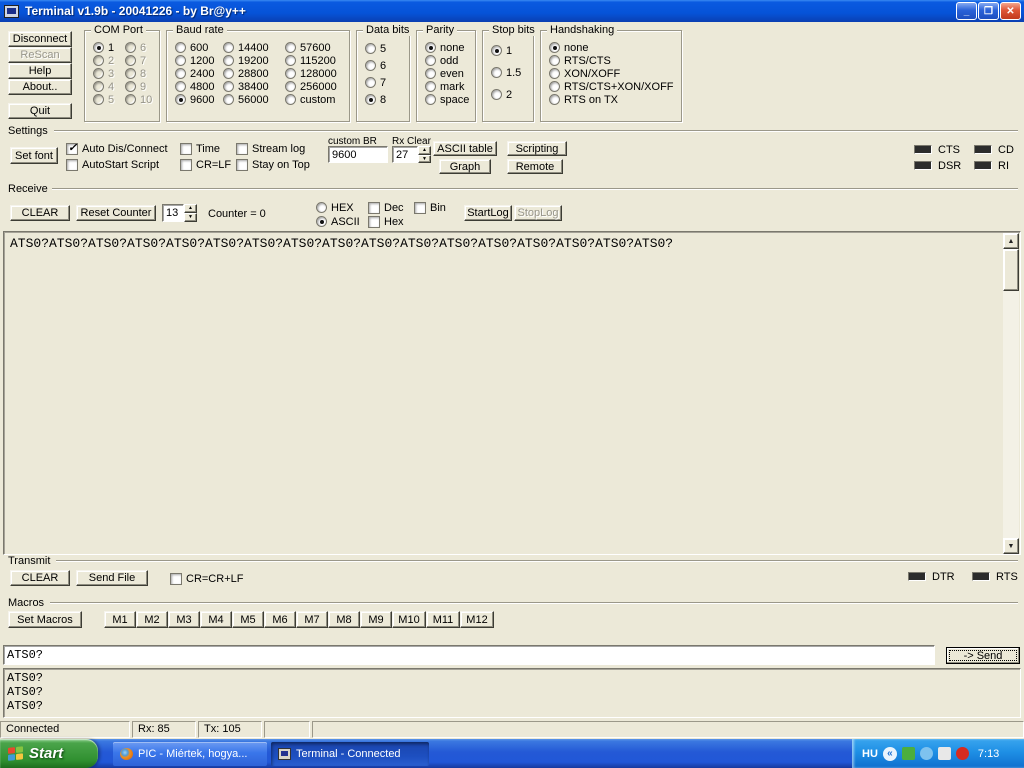 This screenshot has height=768, width=1024. Describe the element at coordinates (152, 619) in the screenshot. I see `macro-button-m2: M2` at that location.